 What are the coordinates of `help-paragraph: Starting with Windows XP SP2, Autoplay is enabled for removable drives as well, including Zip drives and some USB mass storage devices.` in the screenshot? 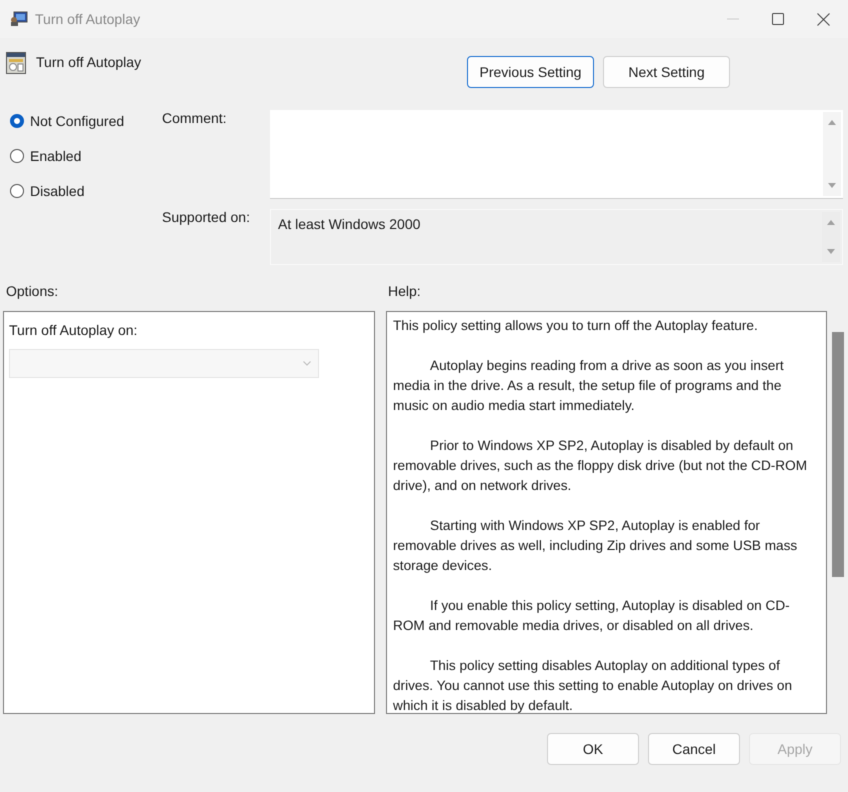 It's located at (595, 546).